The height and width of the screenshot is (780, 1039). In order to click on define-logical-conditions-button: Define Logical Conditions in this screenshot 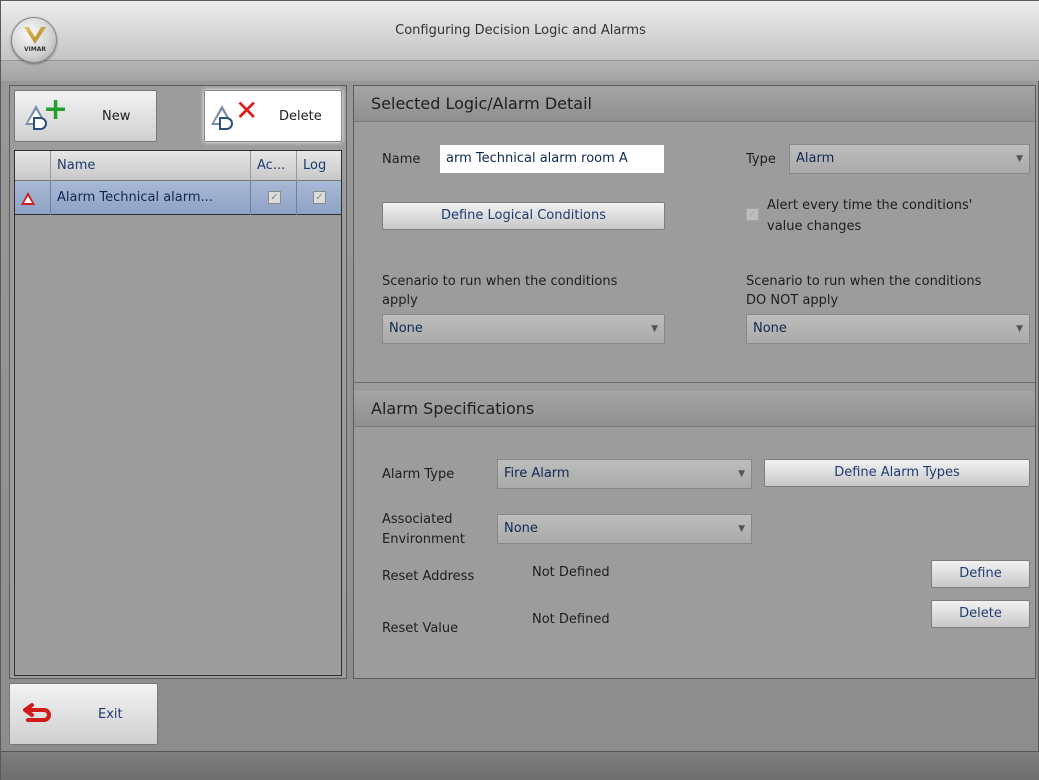, I will do `click(523, 216)`.